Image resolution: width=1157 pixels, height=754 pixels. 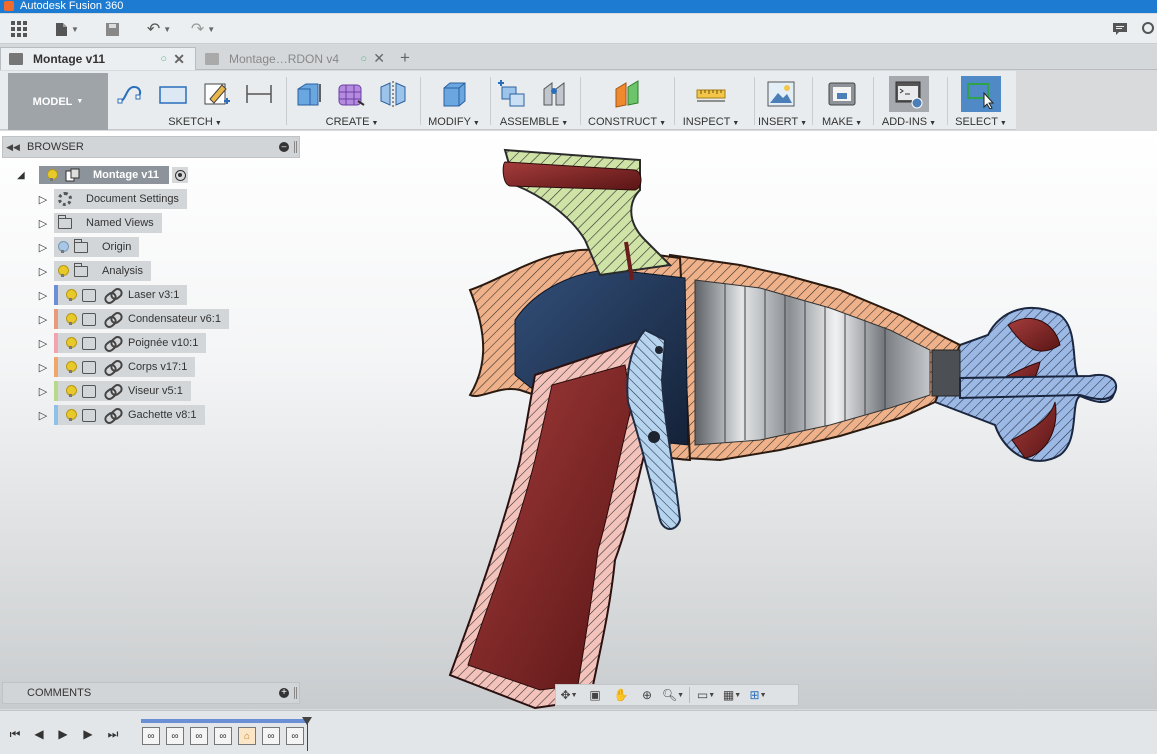 I want to click on tree-node-viseur: ▷ Viseur v5:1, so click(x=113, y=391).